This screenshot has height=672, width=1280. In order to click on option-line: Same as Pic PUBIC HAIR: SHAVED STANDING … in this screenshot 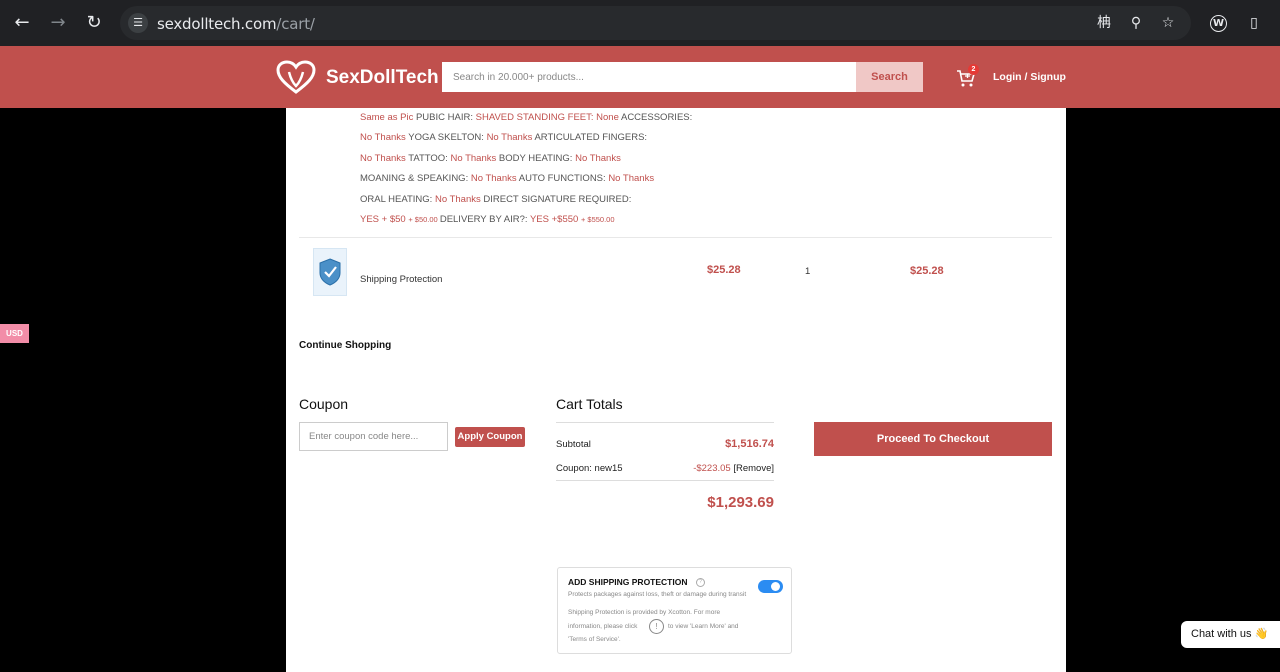, I will do `click(526, 118)`.